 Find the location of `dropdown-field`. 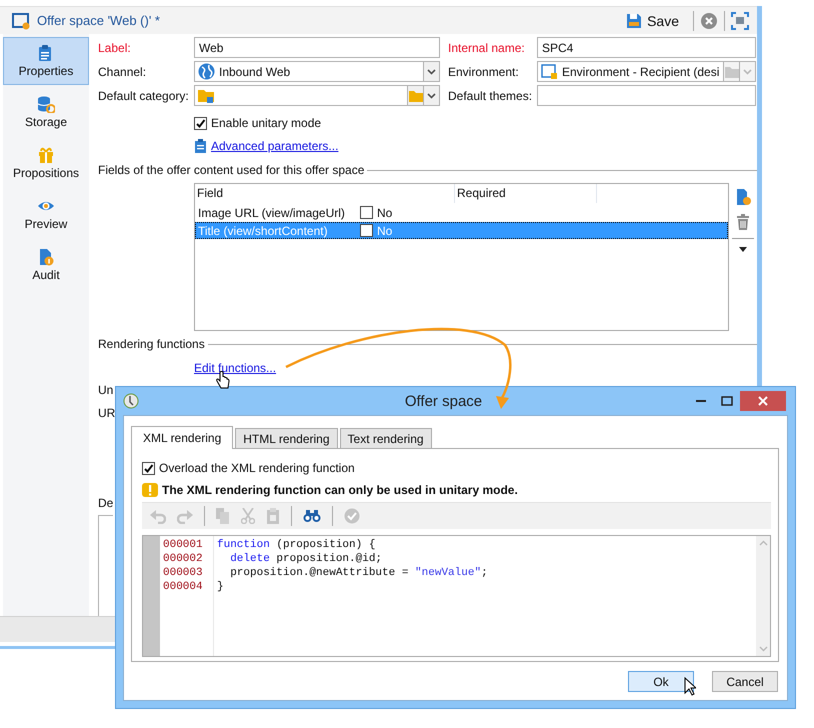

dropdown-field is located at coordinates (317, 95).